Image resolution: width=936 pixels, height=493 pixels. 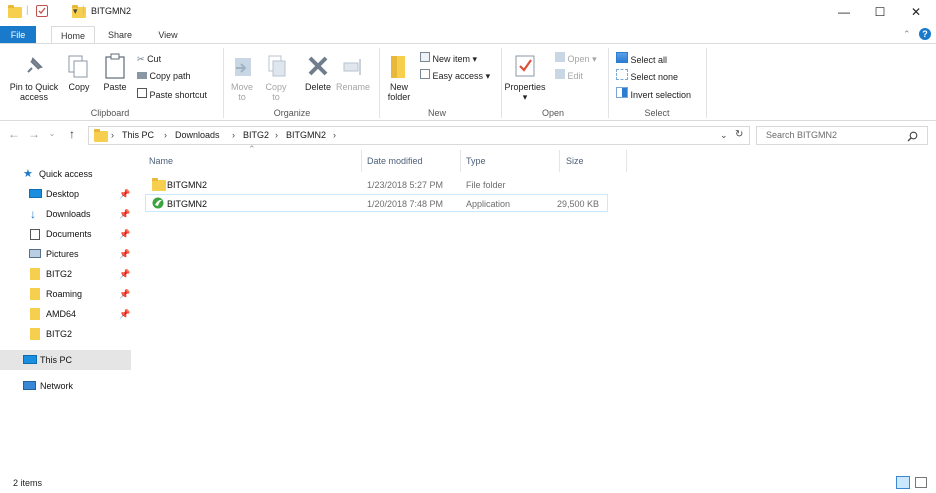 What do you see at coordinates (18, 35) in the screenshot?
I see `tab-file: File` at bounding box center [18, 35].